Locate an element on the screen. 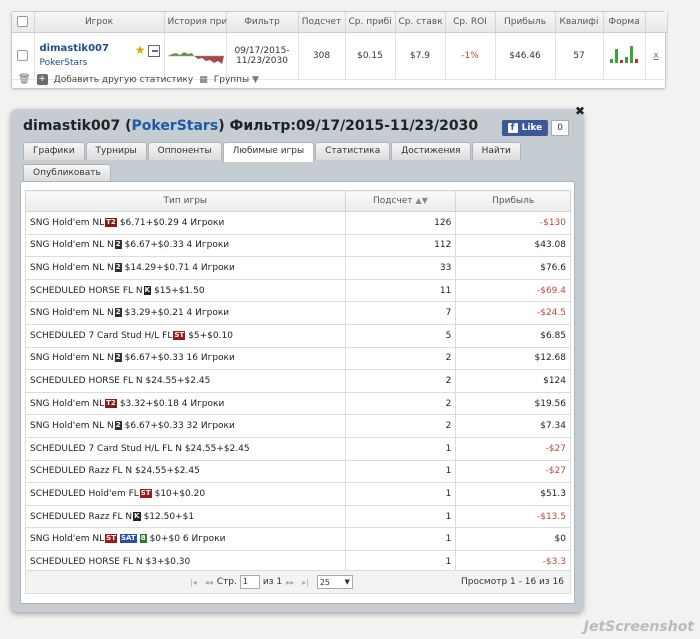 This screenshot has height=639, width=700. prev-page-icon: ◂◂ is located at coordinates (209, 582).